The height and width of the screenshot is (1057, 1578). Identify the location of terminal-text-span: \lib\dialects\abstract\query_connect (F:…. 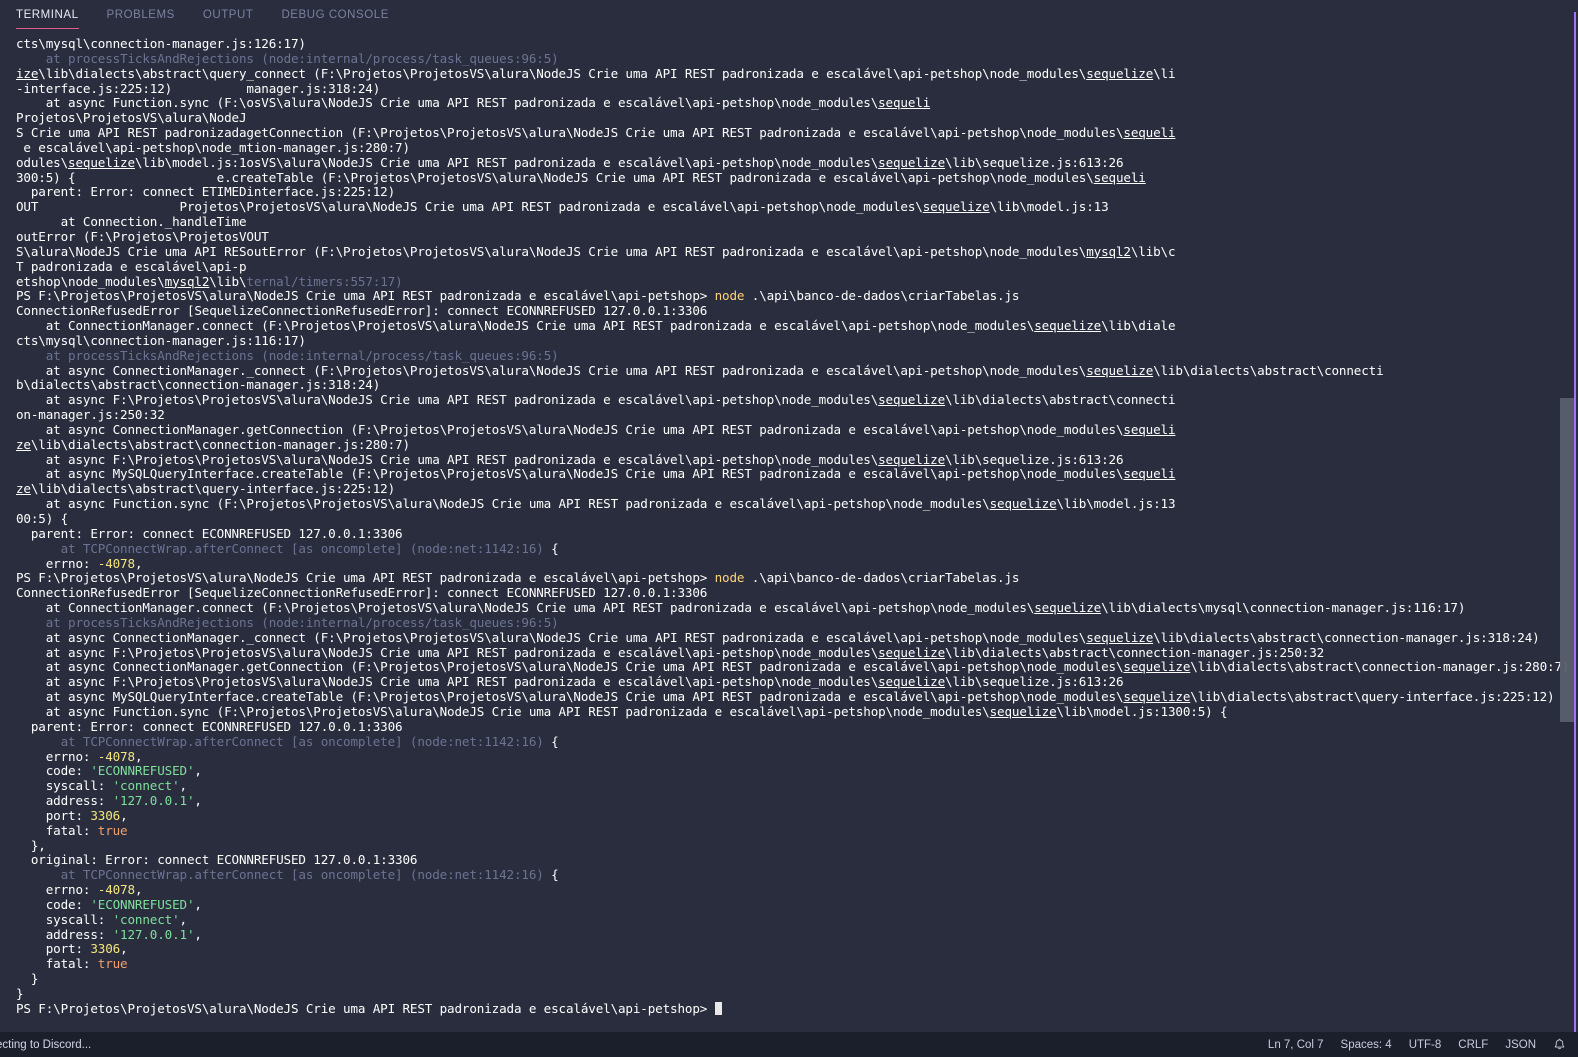
(562, 73).